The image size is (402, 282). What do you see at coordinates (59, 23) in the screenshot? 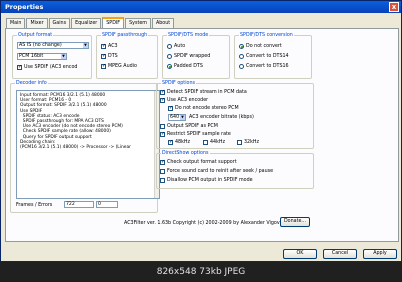
I see `tab-gains: Gains` at bounding box center [59, 23].